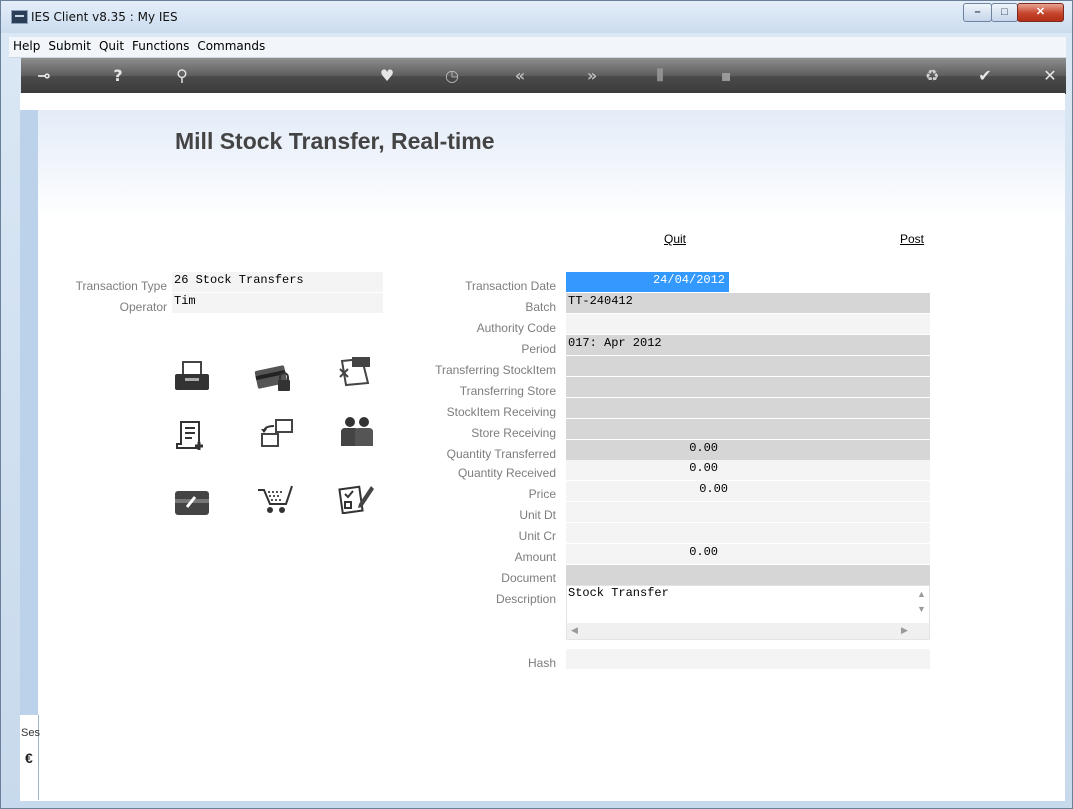  I want to click on maximize-button: □, so click(1004, 12).